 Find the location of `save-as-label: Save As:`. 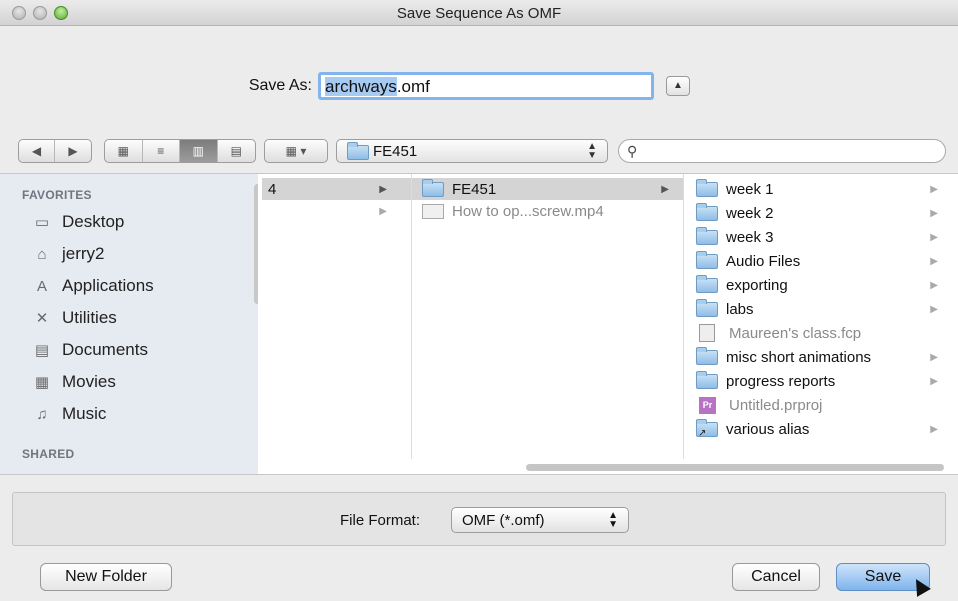

save-as-label: Save As: is located at coordinates (280, 85).